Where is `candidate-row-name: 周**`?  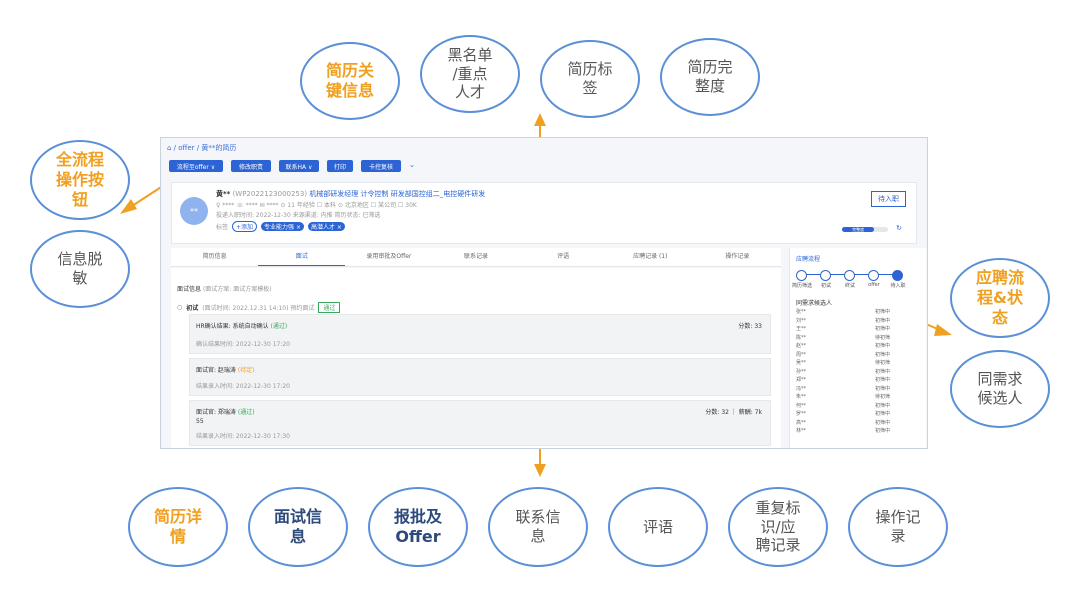
candidate-row-name: 周** is located at coordinates (801, 354).